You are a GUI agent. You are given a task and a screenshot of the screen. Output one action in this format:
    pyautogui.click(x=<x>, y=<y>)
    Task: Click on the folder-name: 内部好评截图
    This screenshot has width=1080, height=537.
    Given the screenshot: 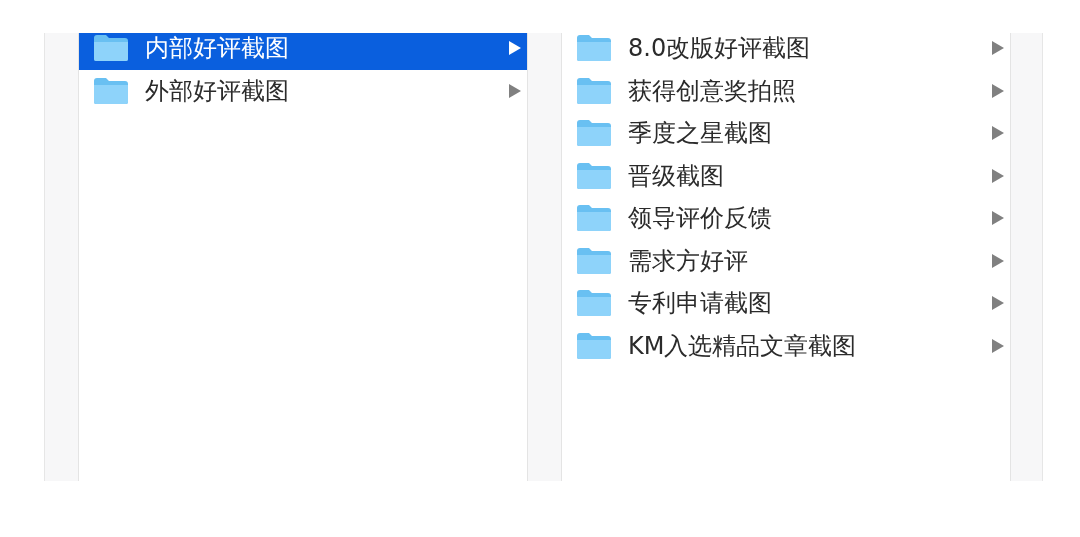 What is the action you would take?
    pyautogui.click(x=217, y=49)
    